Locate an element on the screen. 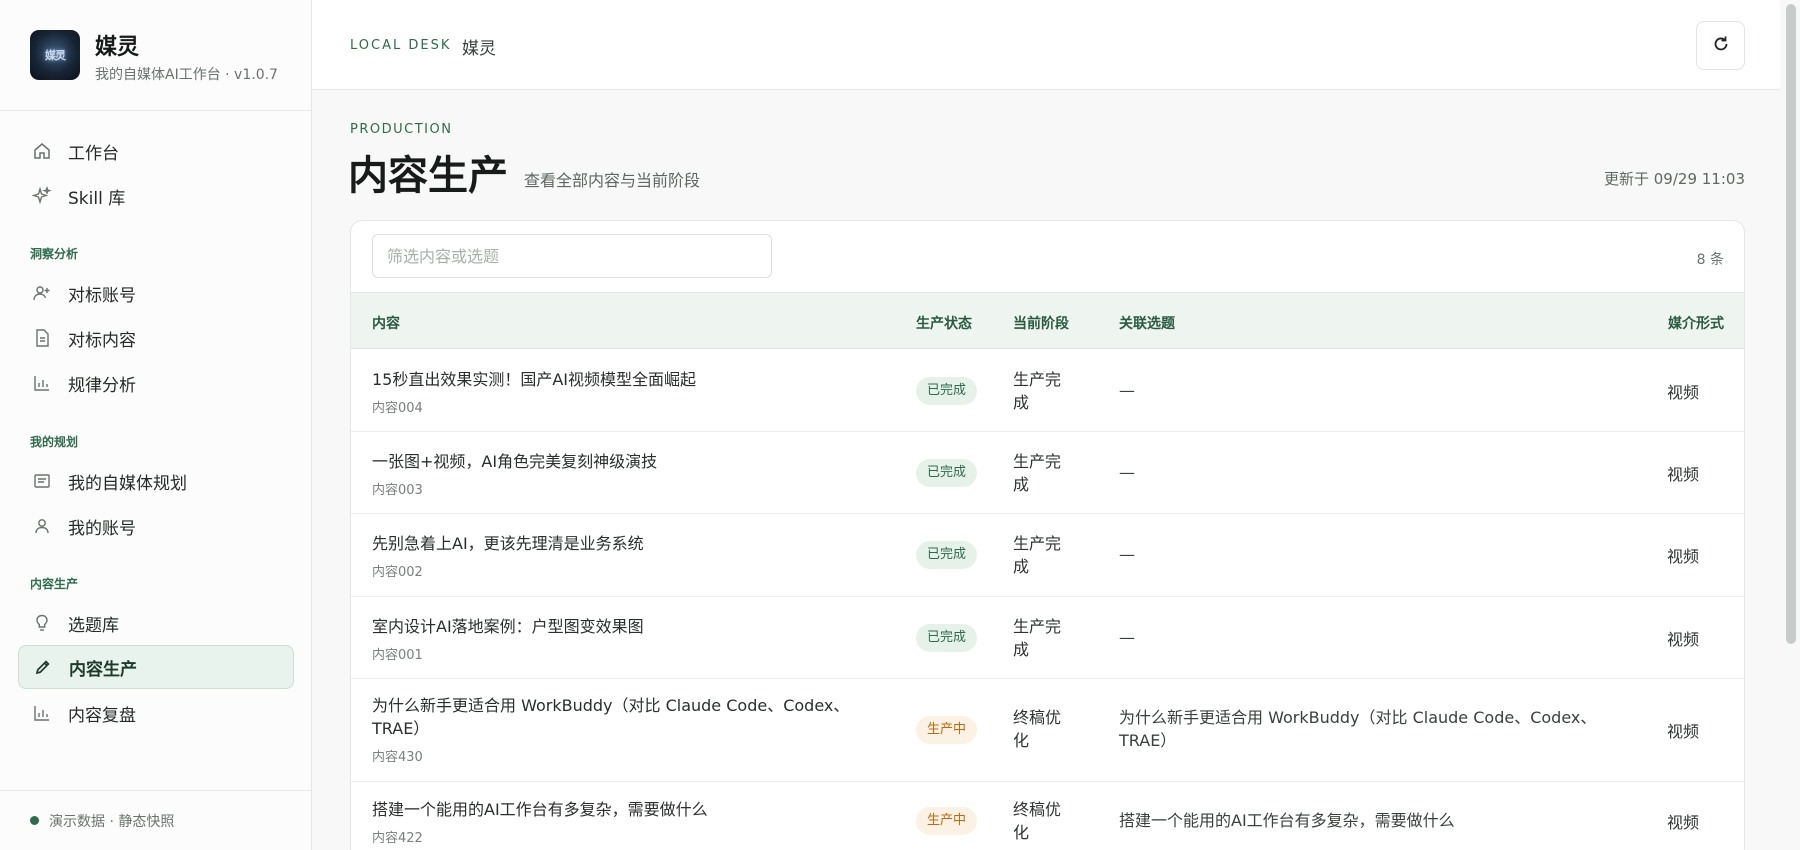  table-row: 一张图+视频，AI角色完美复刻神级演技 内容003 已完成 生产完成 — 视频 is located at coordinates (1047, 473).